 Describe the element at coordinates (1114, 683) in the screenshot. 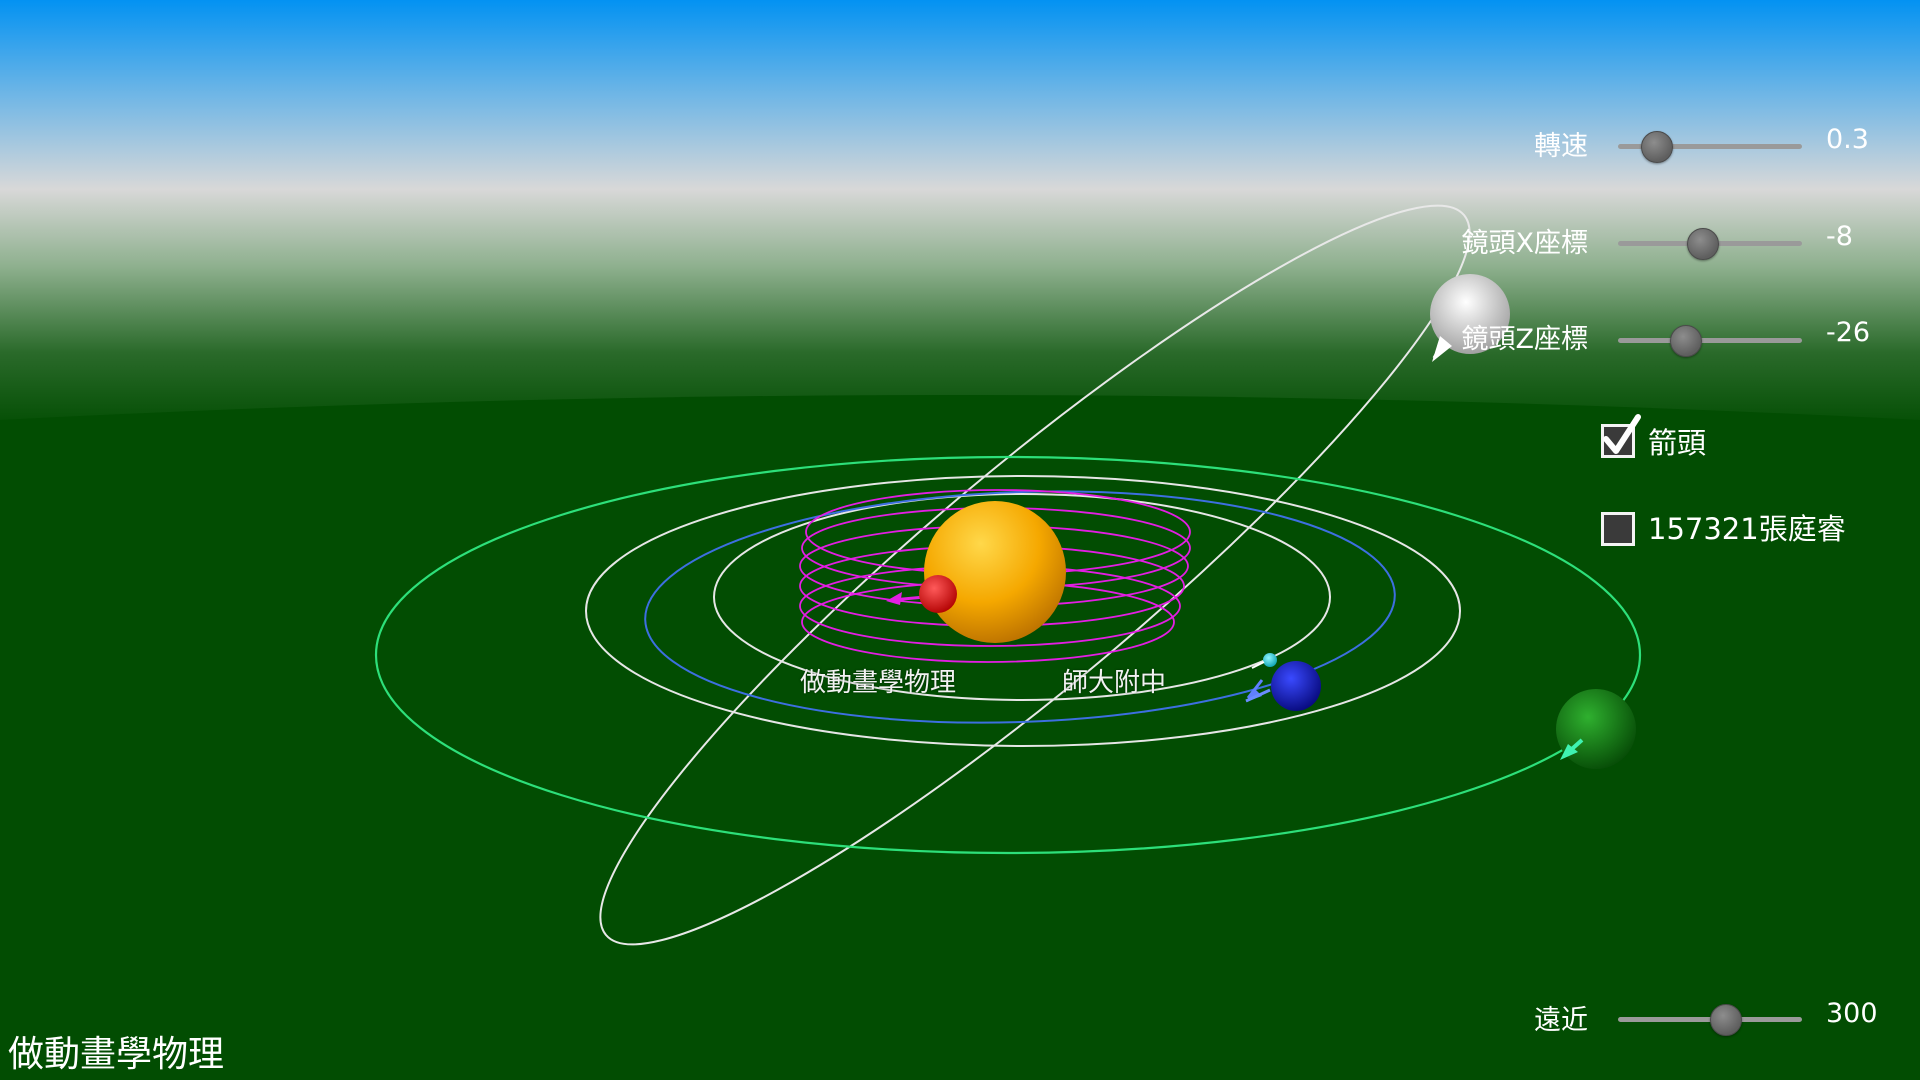

I see `scene-label-school: 師大附中` at that location.